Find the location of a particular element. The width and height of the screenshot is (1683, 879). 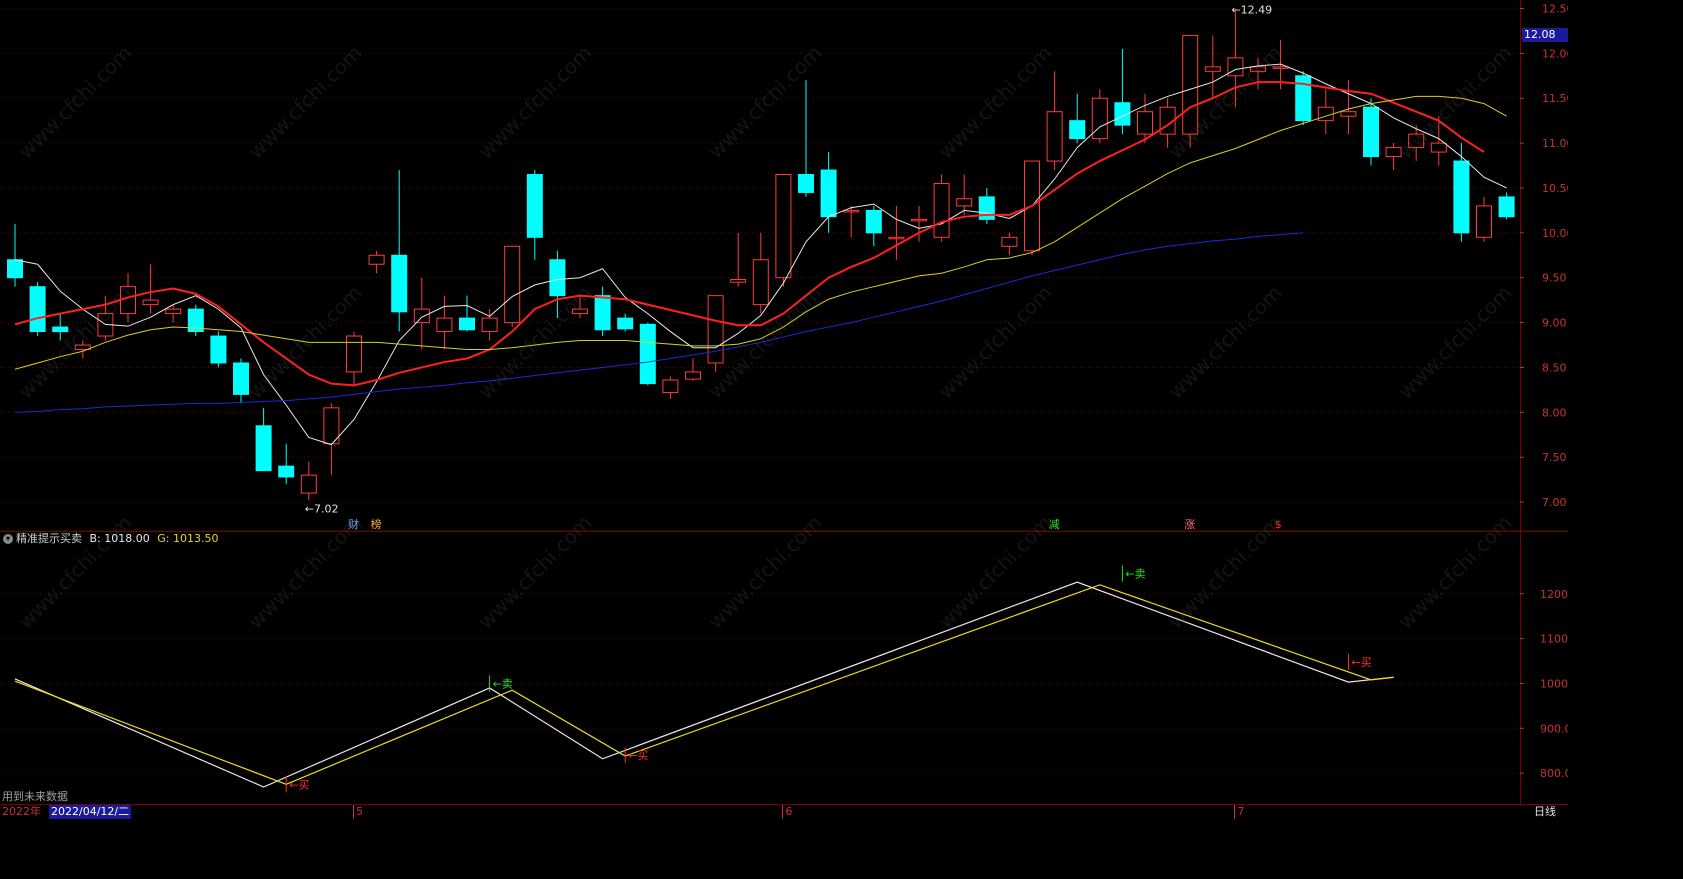

indicator-tick-label: 800.0 is located at coordinates (1554, 773).